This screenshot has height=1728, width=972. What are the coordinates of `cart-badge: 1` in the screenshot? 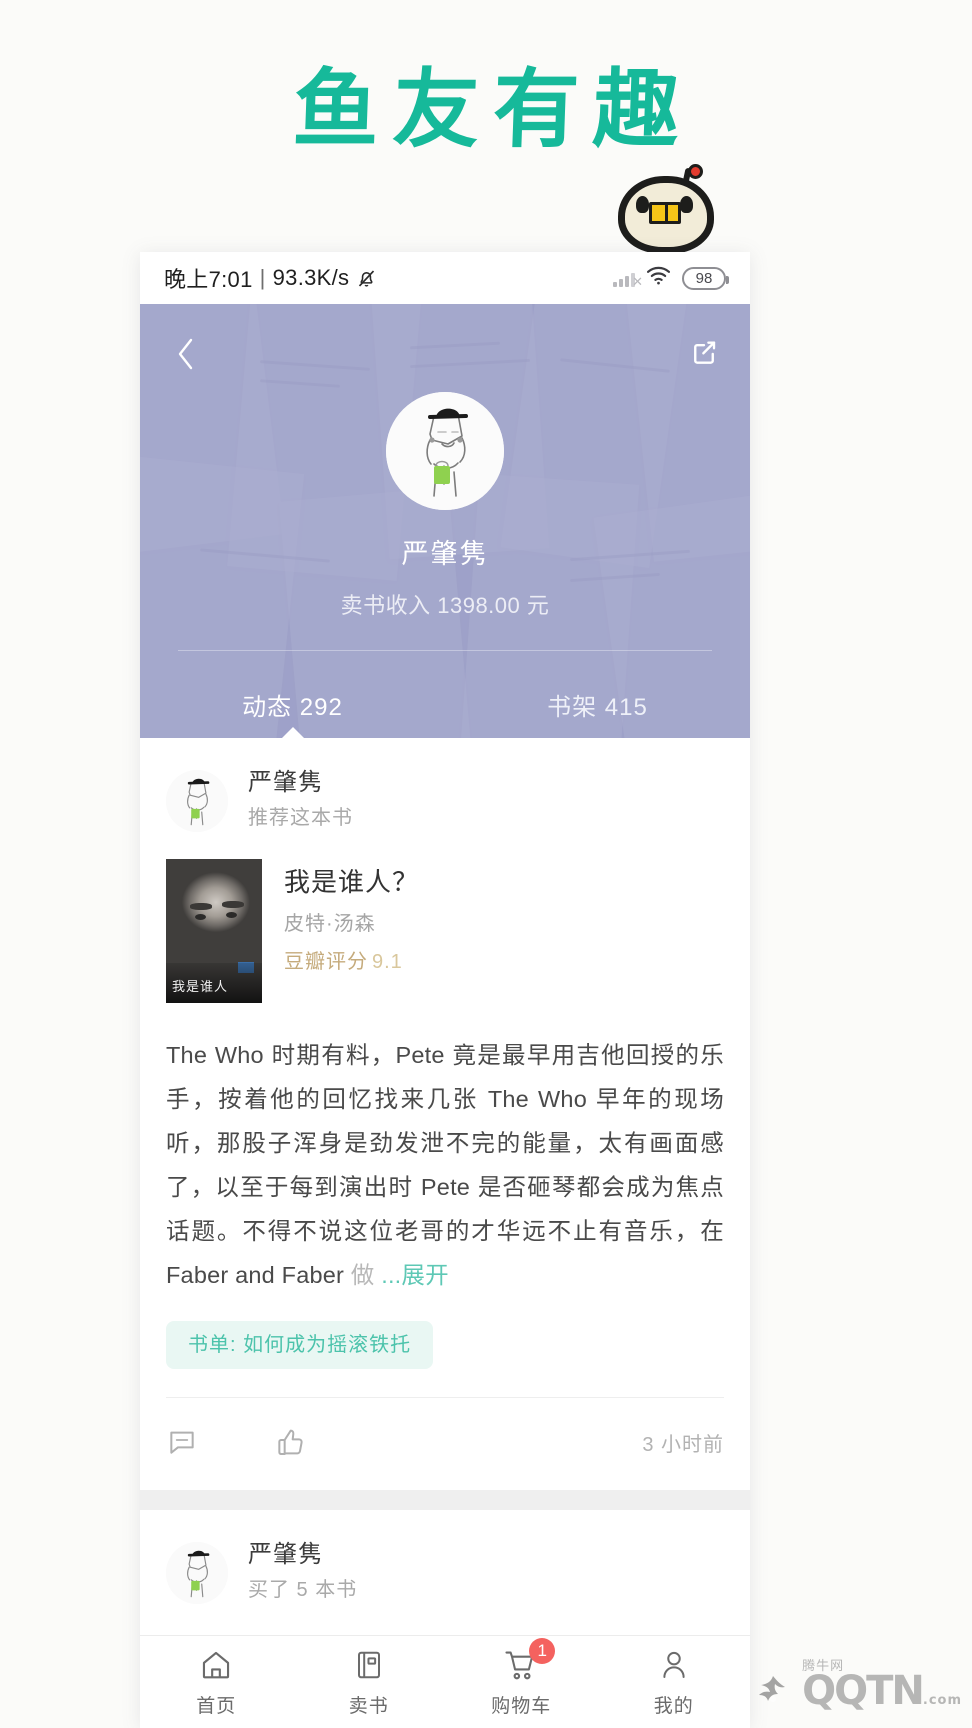 It's located at (542, 1651).